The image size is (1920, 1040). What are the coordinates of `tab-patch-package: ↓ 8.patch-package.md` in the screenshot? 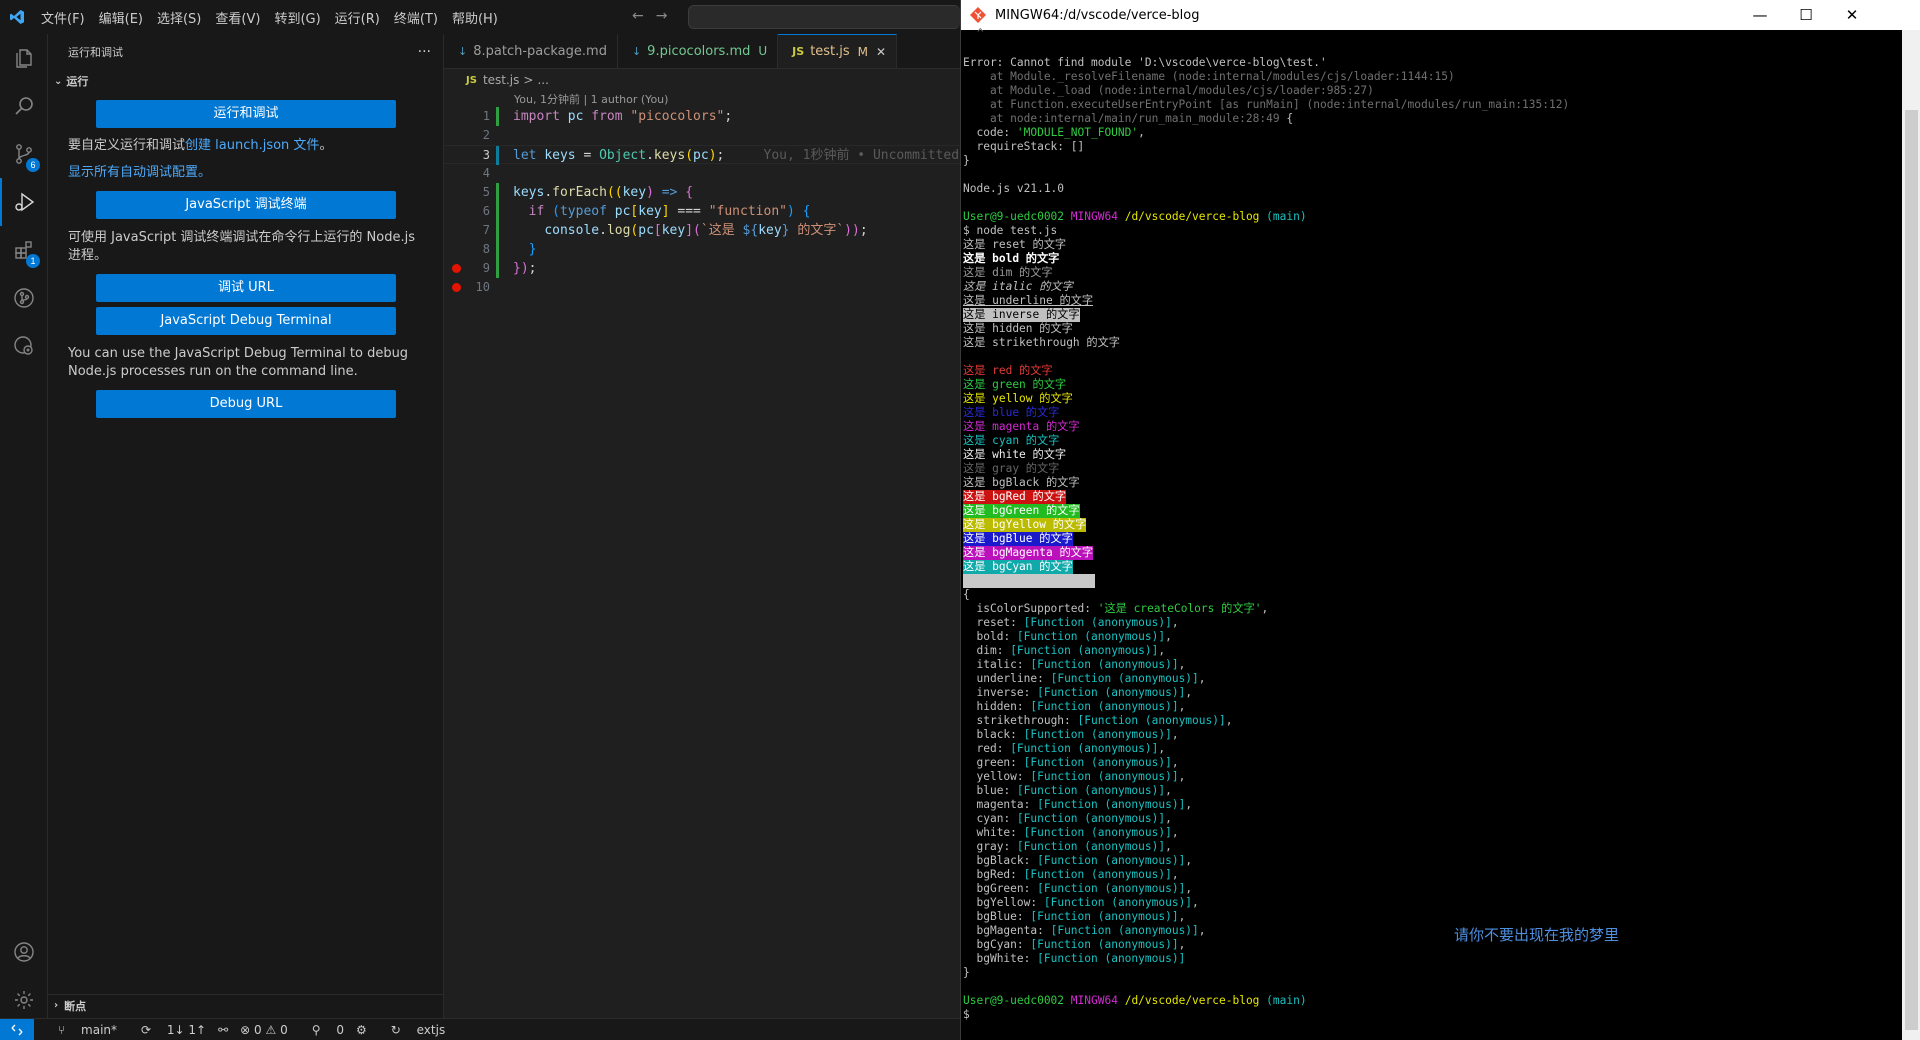 It's located at (531, 51).